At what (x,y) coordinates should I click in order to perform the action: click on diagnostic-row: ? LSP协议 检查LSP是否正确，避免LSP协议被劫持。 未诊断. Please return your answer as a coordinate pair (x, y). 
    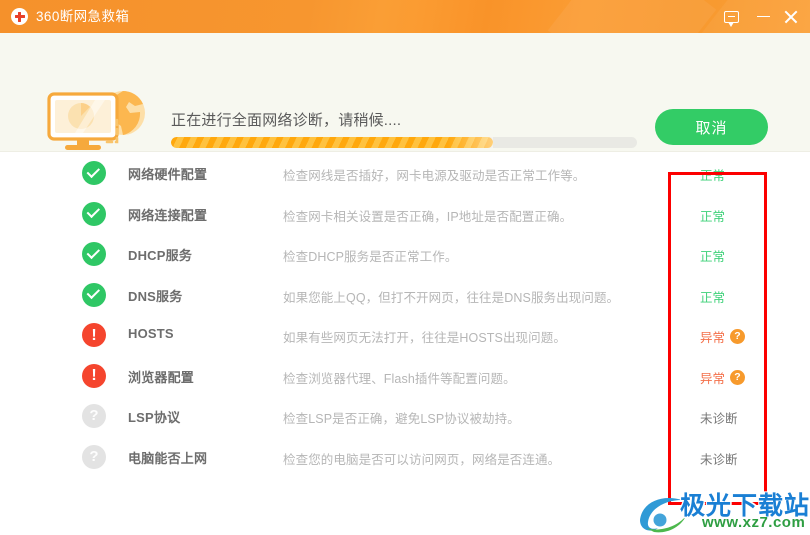
    Looking at the image, I should click on (405, 415).